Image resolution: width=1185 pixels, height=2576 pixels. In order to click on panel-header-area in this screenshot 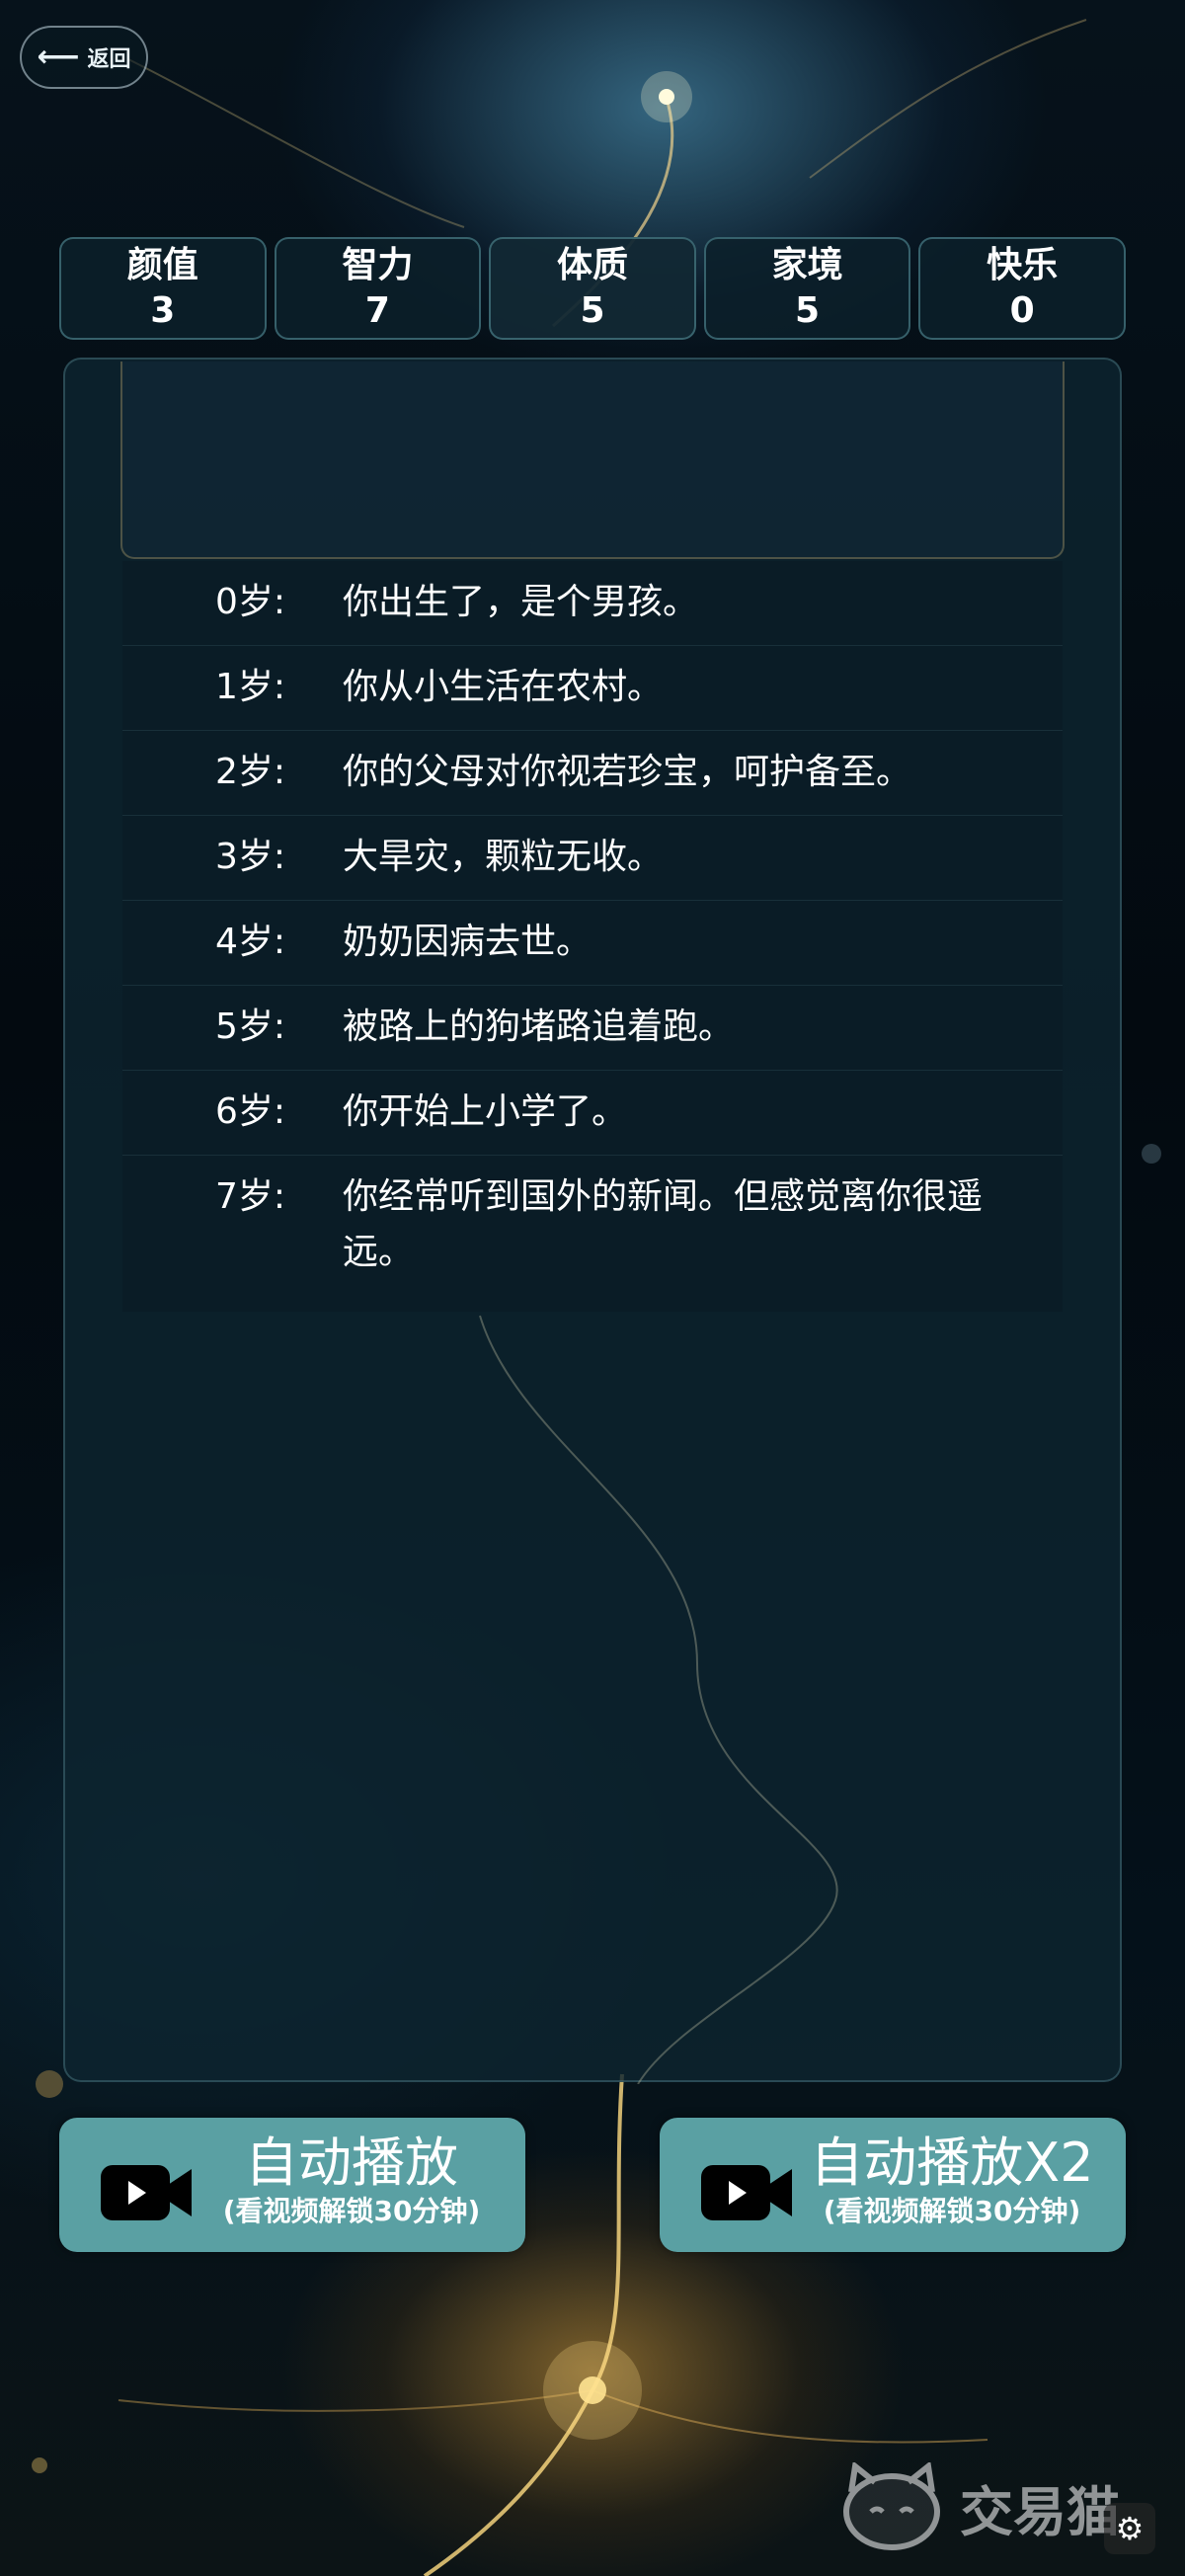, I will do `click(592, 460)`.